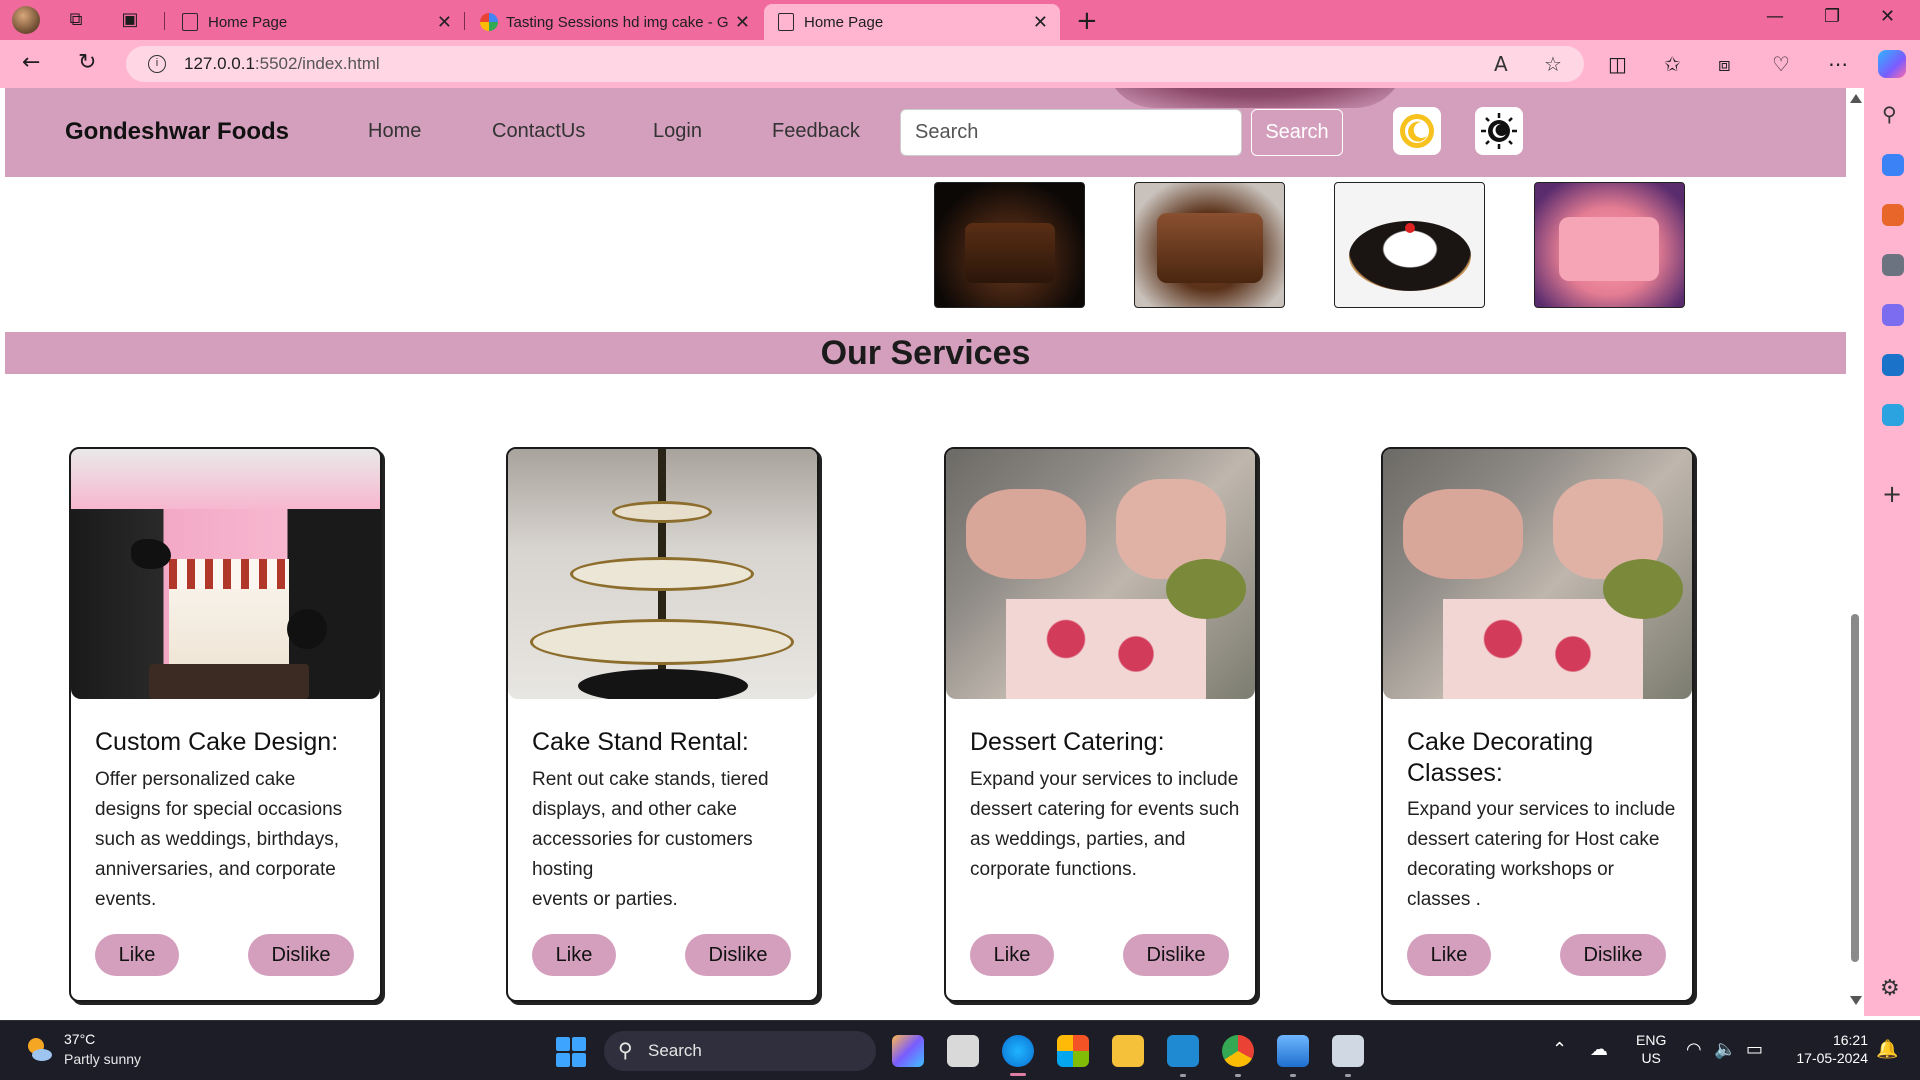 This screenshot has height=1080, width=1920. What do you see at coordinates (1501, 64) in the screenshot?
I see `read-aloud-icon: A` at bounding box center [1501, 64].